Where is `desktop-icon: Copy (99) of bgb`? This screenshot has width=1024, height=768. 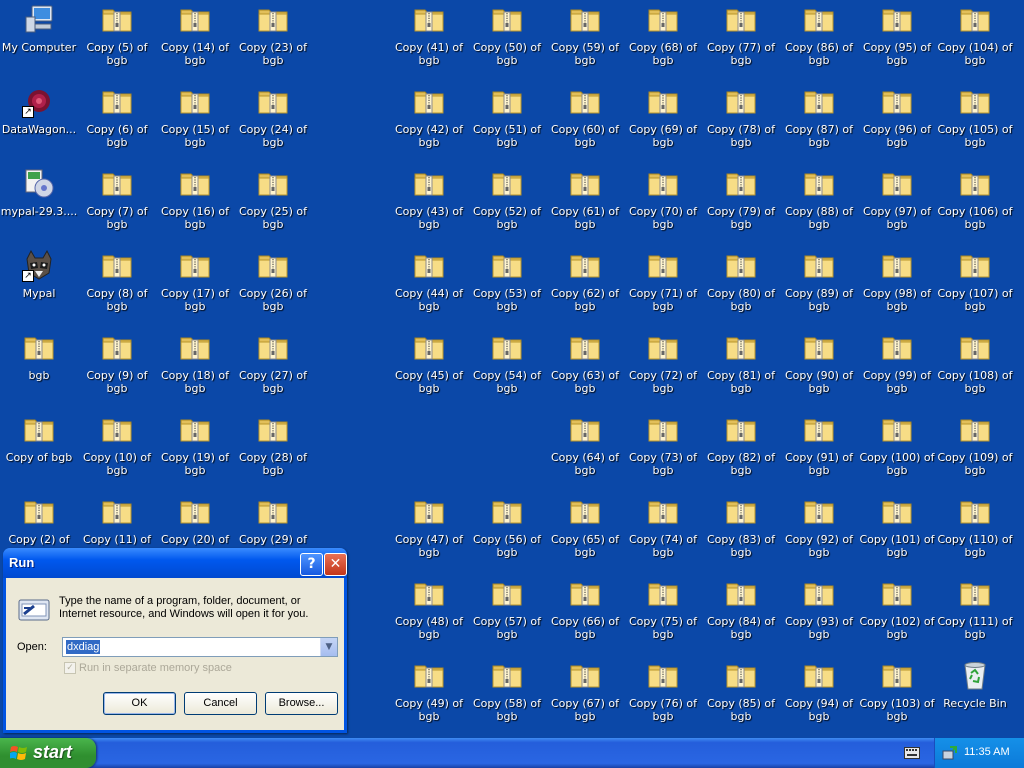
desktop-icon: Copy (99) of bgb is located at coordinates (897, 369).